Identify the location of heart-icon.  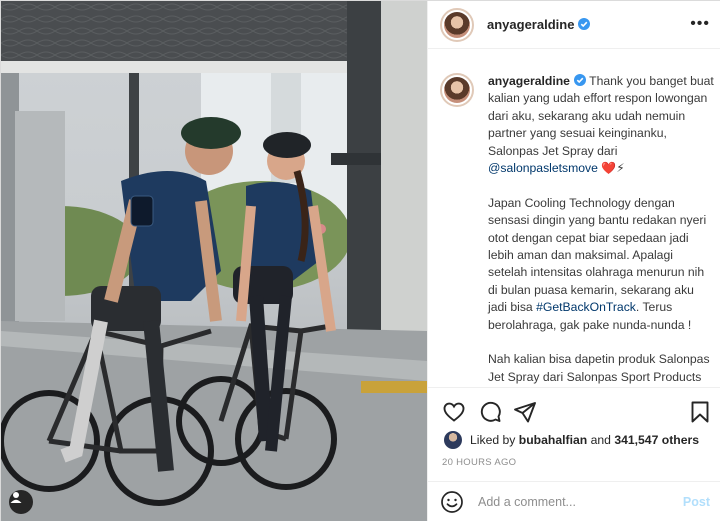
(454, 412).